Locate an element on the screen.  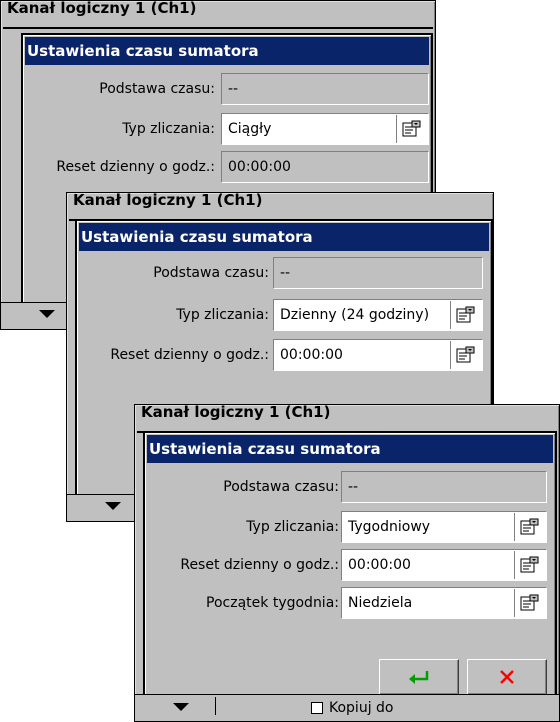
ok-button is located at coordinates (419, 677).